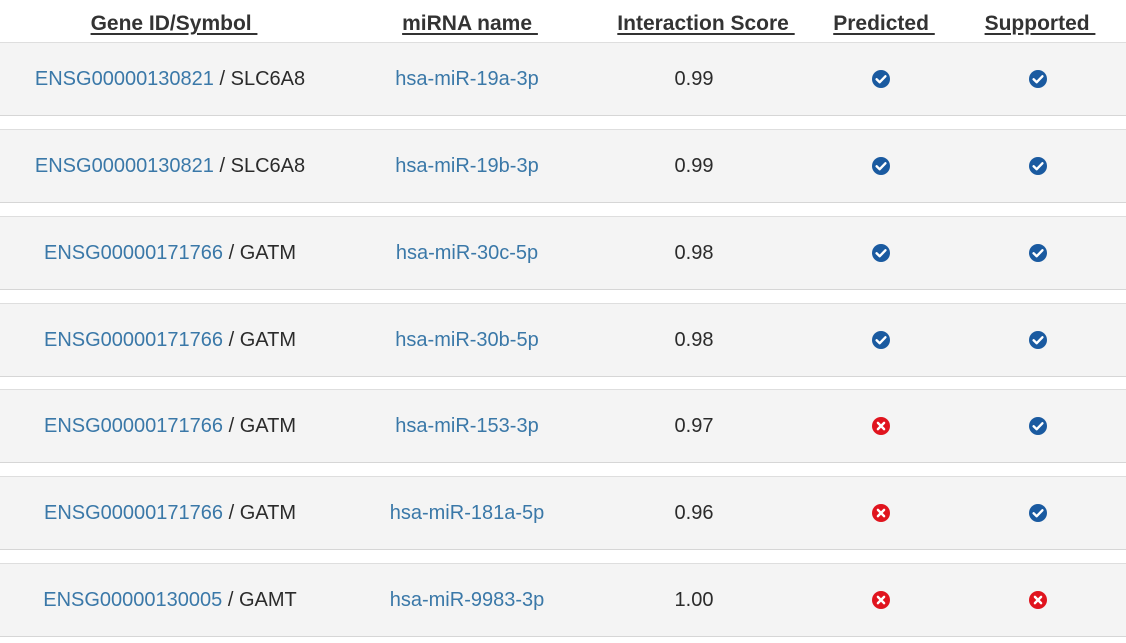 This screenshot has width=1126, height=643. What do you see at coordinates (466, 426) in the screenshot?
I see `mirna-link: hsa-miR-153-3p` at bounding box center [466, 426].